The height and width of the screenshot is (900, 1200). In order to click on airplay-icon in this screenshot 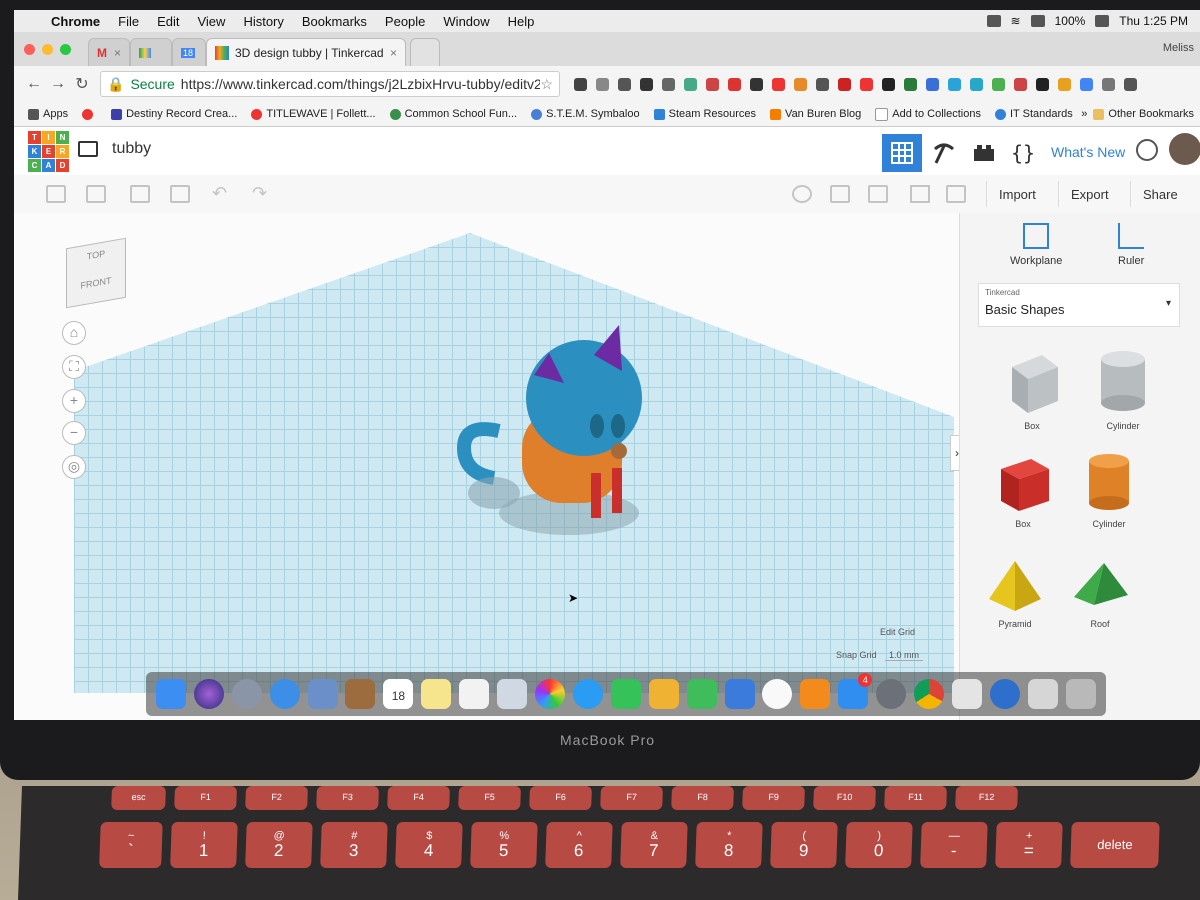, I will do `click(1037, 21)`.